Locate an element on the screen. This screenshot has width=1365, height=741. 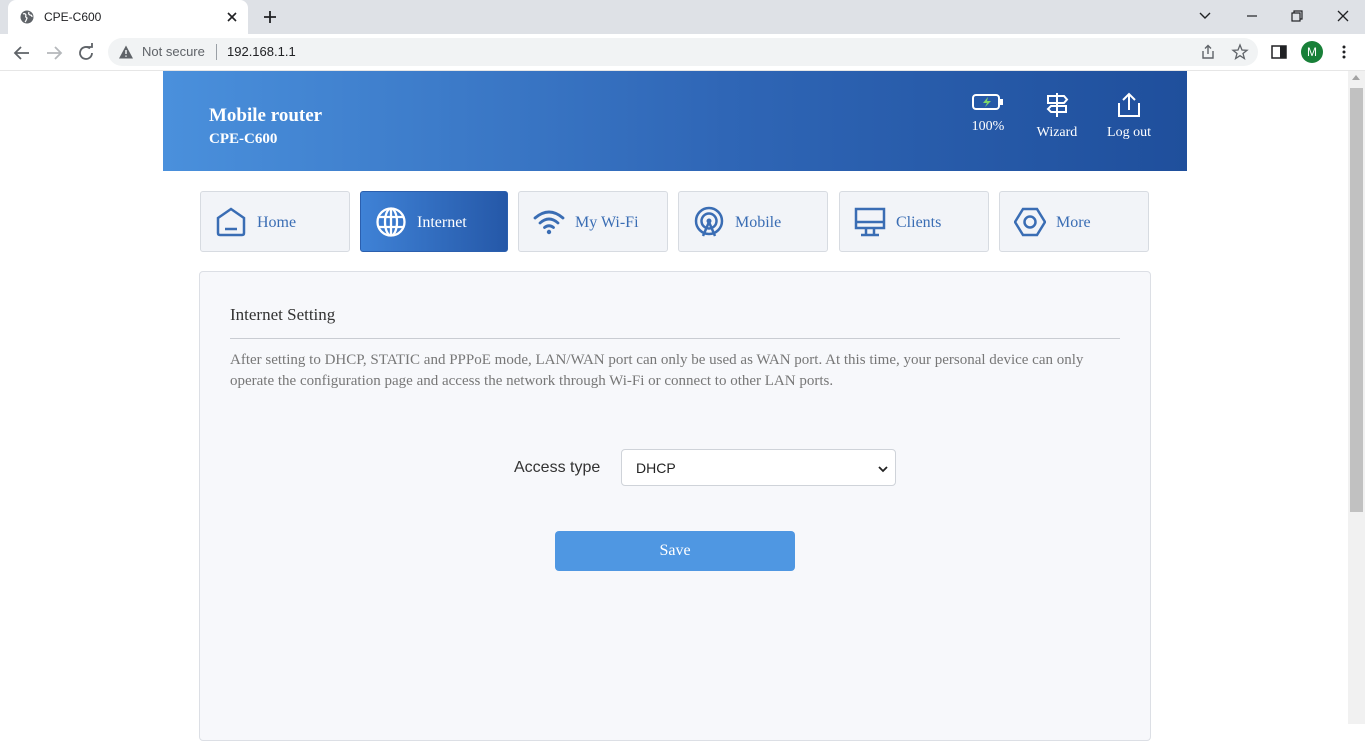
tab-label: Internet is located at coordinates (442, 222).